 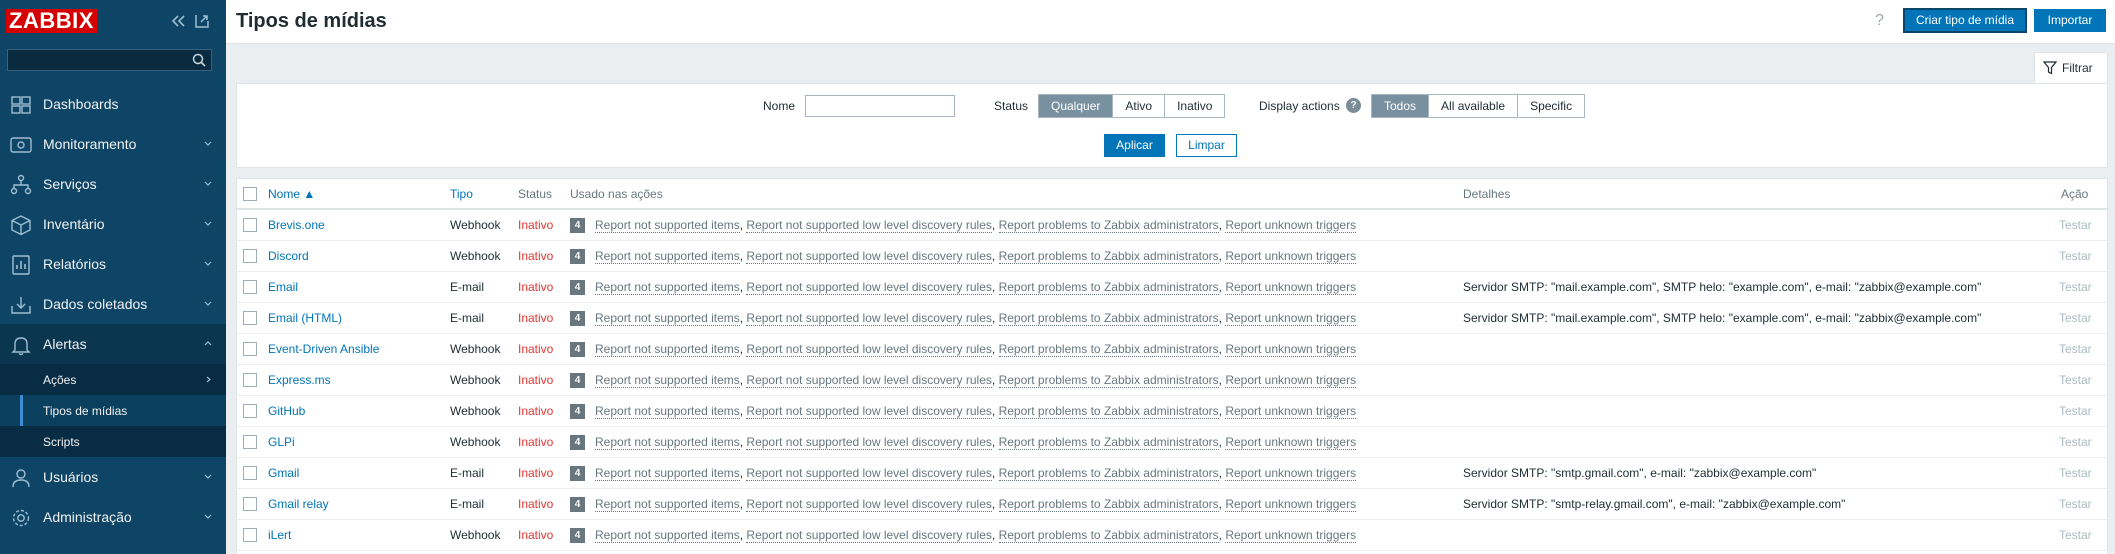 I want to click on menu-item-services: Serviços, so click(x=113, y=184).